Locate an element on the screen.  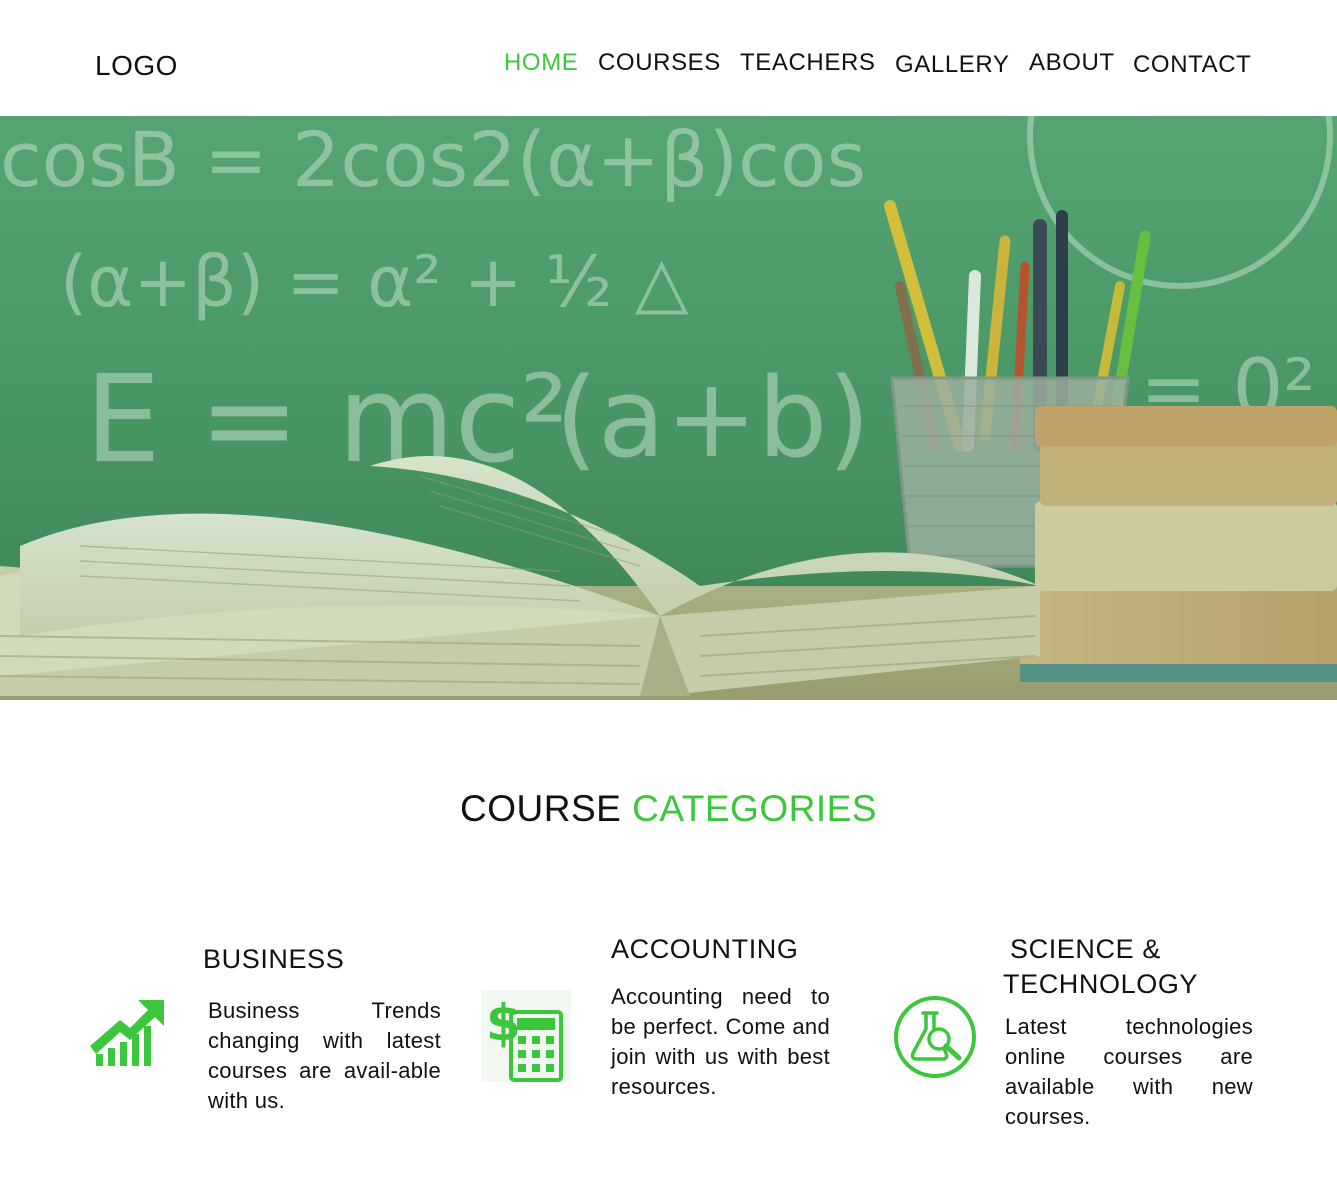
calculator-icon: $ is located at coordinates (526, 1038).